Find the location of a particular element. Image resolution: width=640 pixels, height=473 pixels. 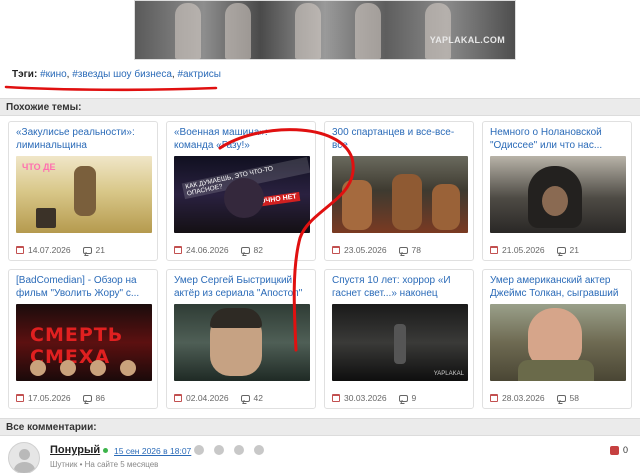

comments-header: Все комментарии: is located at coordinates (320, 427).